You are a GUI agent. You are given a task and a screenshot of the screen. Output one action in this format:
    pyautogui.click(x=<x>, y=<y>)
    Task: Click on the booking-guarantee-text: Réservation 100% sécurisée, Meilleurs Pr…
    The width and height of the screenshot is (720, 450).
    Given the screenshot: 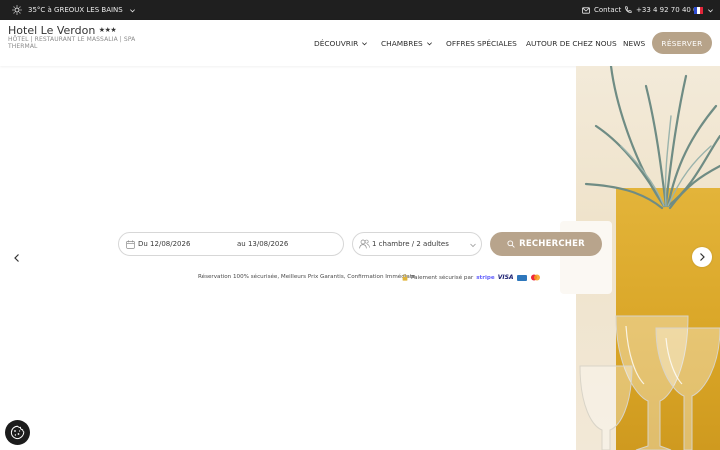 What is the action you would take?
    pyautogui.click(x=307, y=277)
    